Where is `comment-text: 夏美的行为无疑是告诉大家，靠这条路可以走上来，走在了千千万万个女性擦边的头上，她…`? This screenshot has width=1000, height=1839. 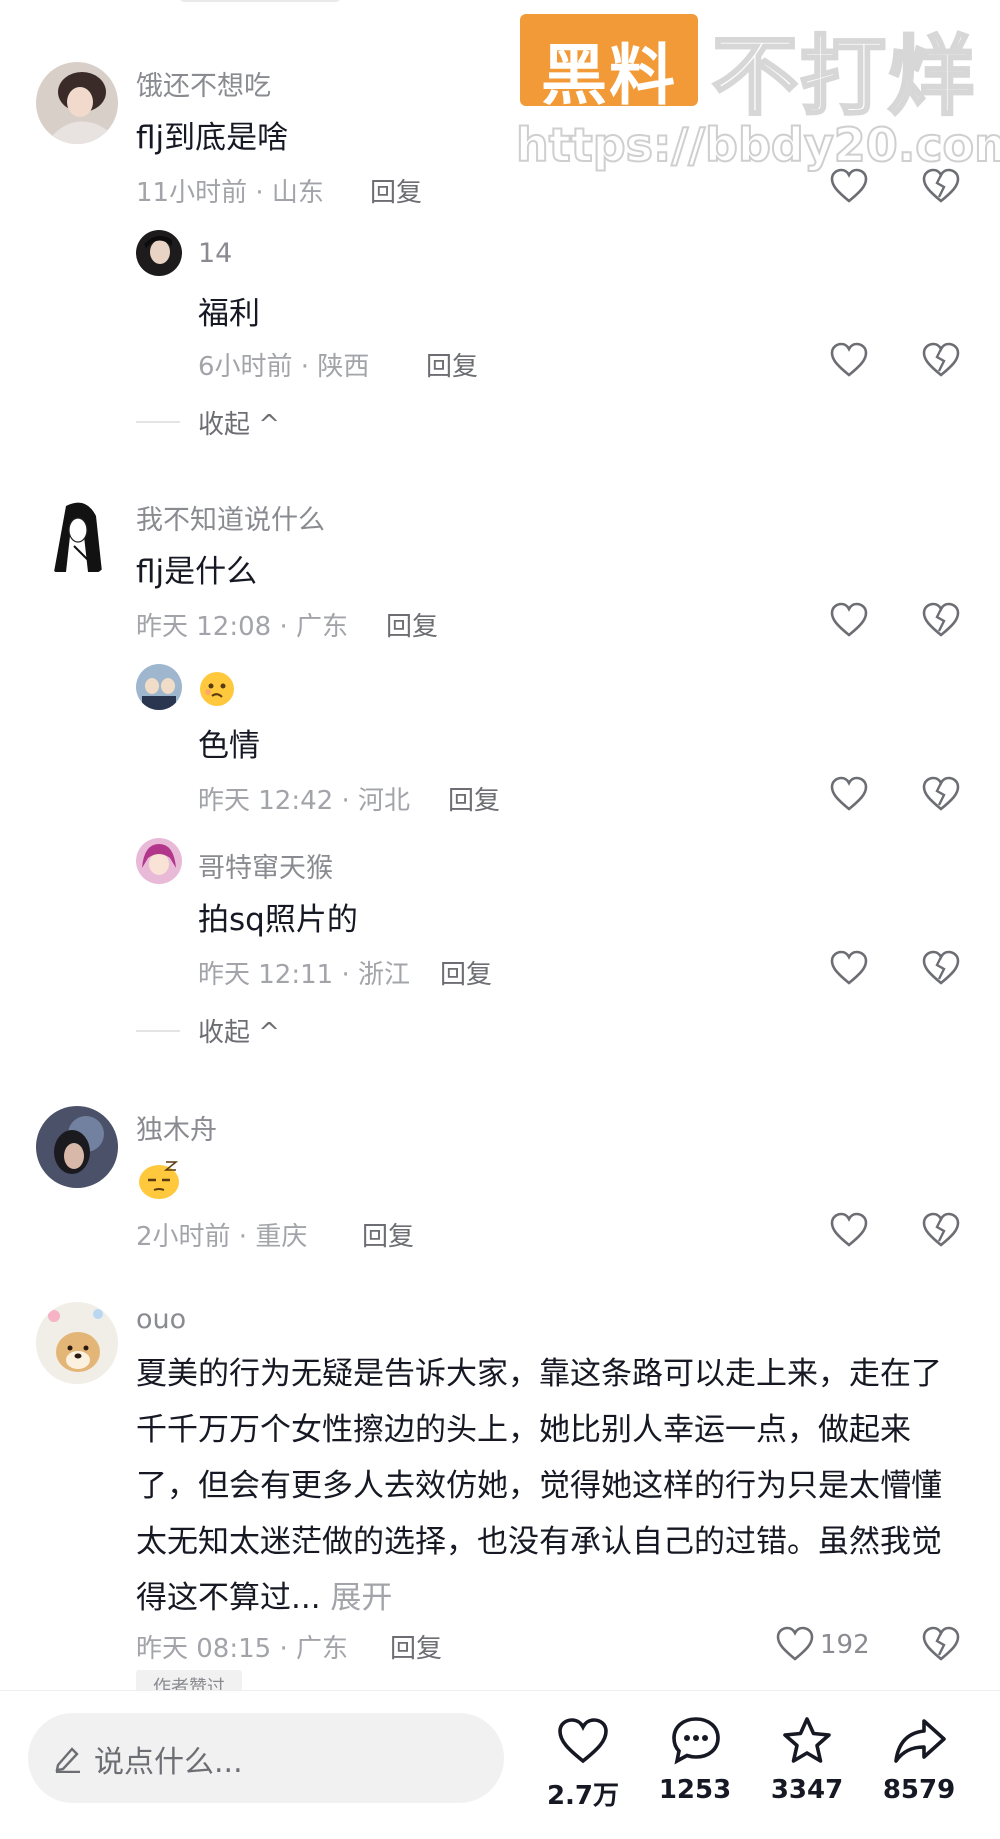 comment-text: 夏美的行为无疑是告诉大家，靠这条路可以走上来，走在了千千万万个女性擦边的头上，她… is located at coordinates (546, 1486).